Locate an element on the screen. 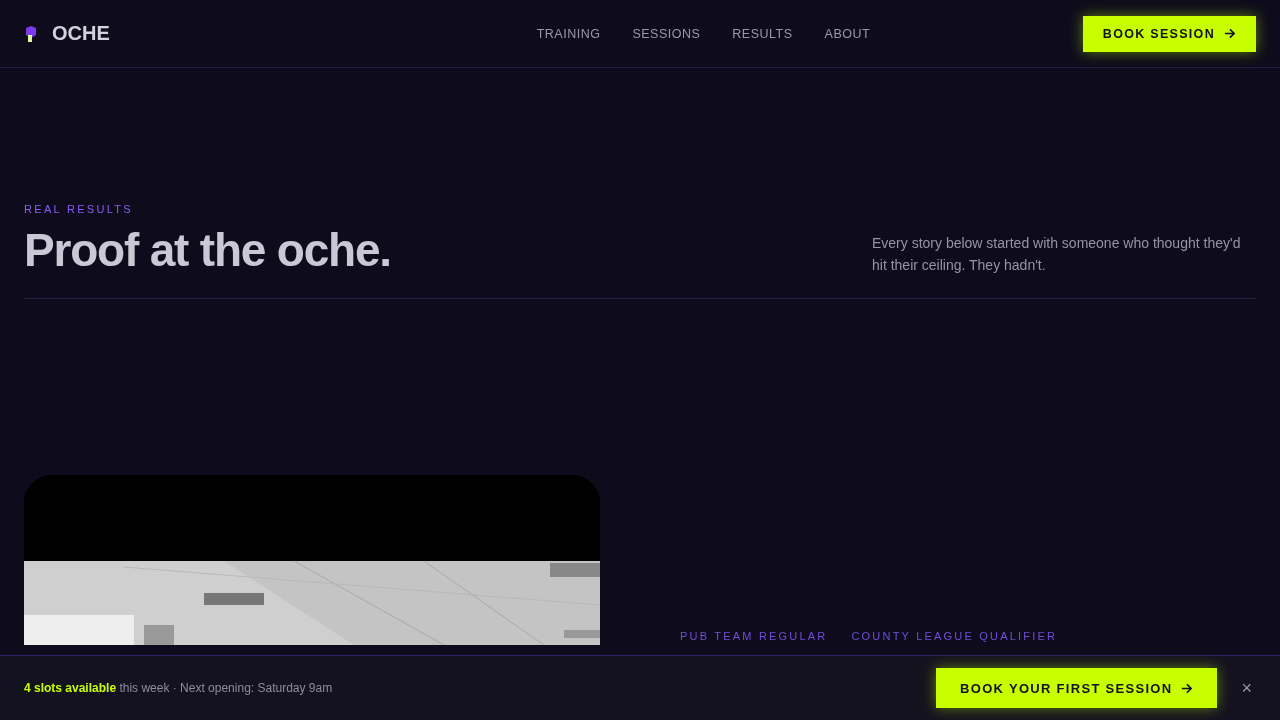  brand-name: OCHE is located at coordinates (81, 33).